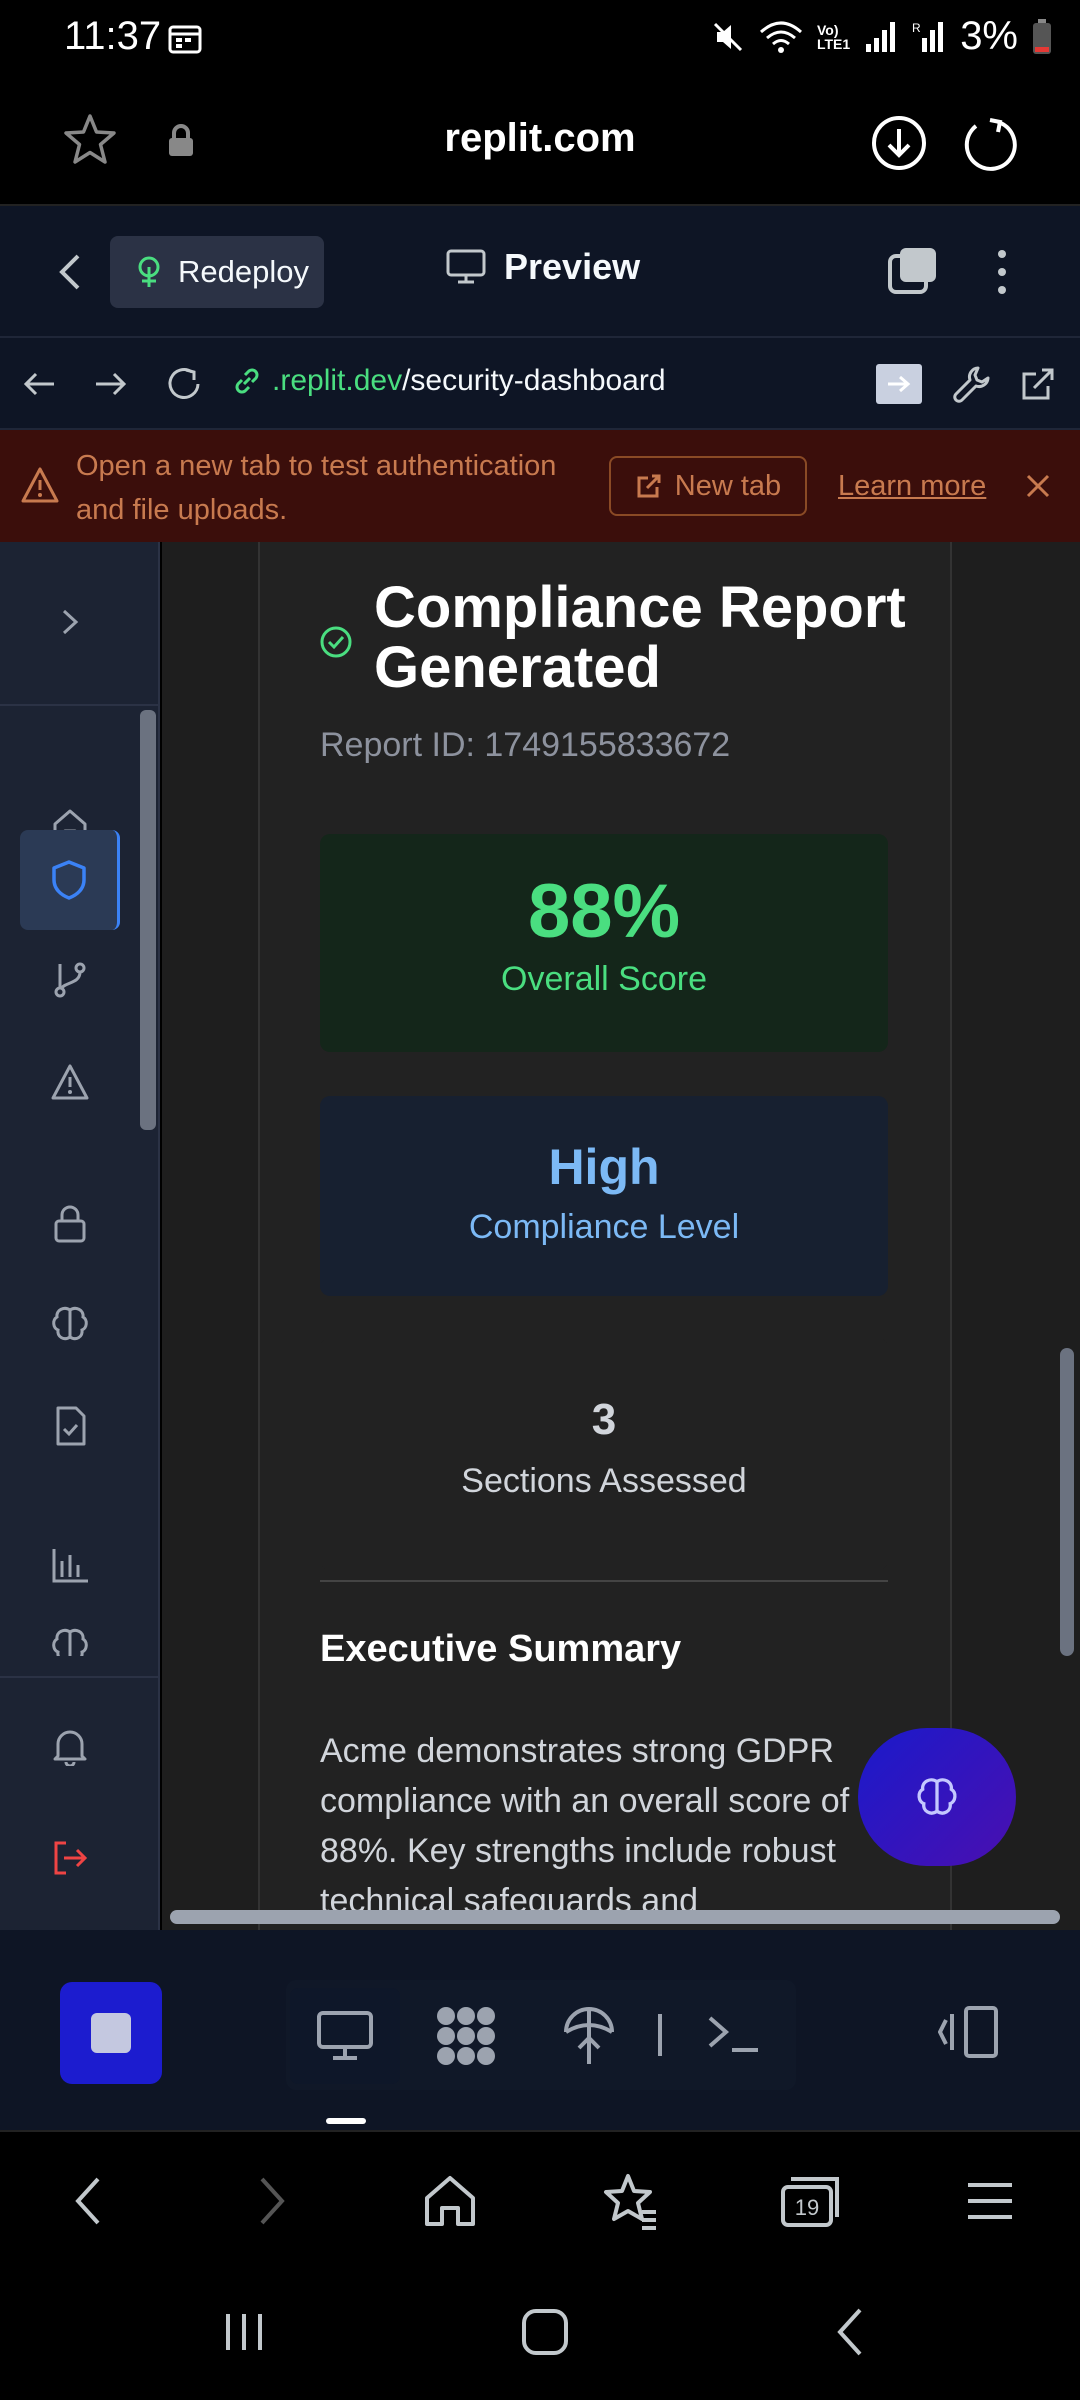  Describe the element at coordinates (70, 272) in the screenshot. I see `back-chevron-icon` at that location.